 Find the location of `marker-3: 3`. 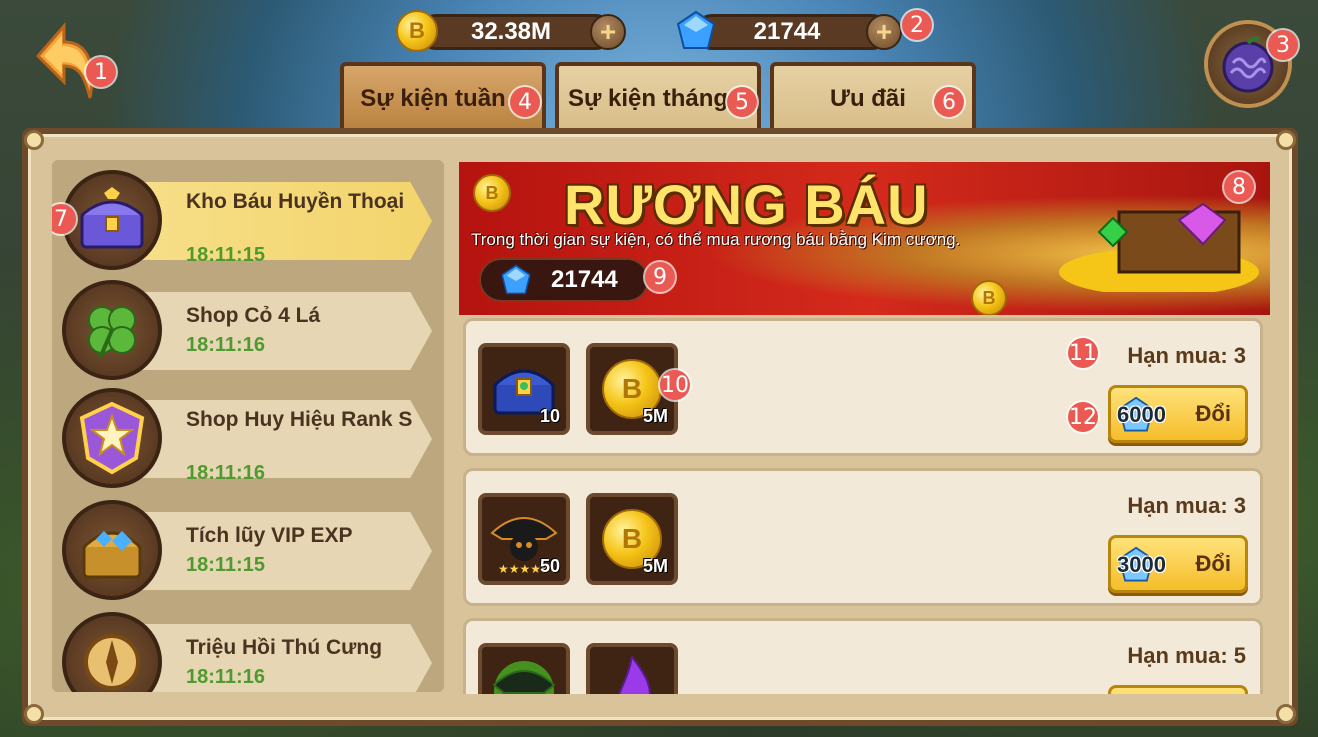

marker-3: 3 is located at coordinates (1283, 45).